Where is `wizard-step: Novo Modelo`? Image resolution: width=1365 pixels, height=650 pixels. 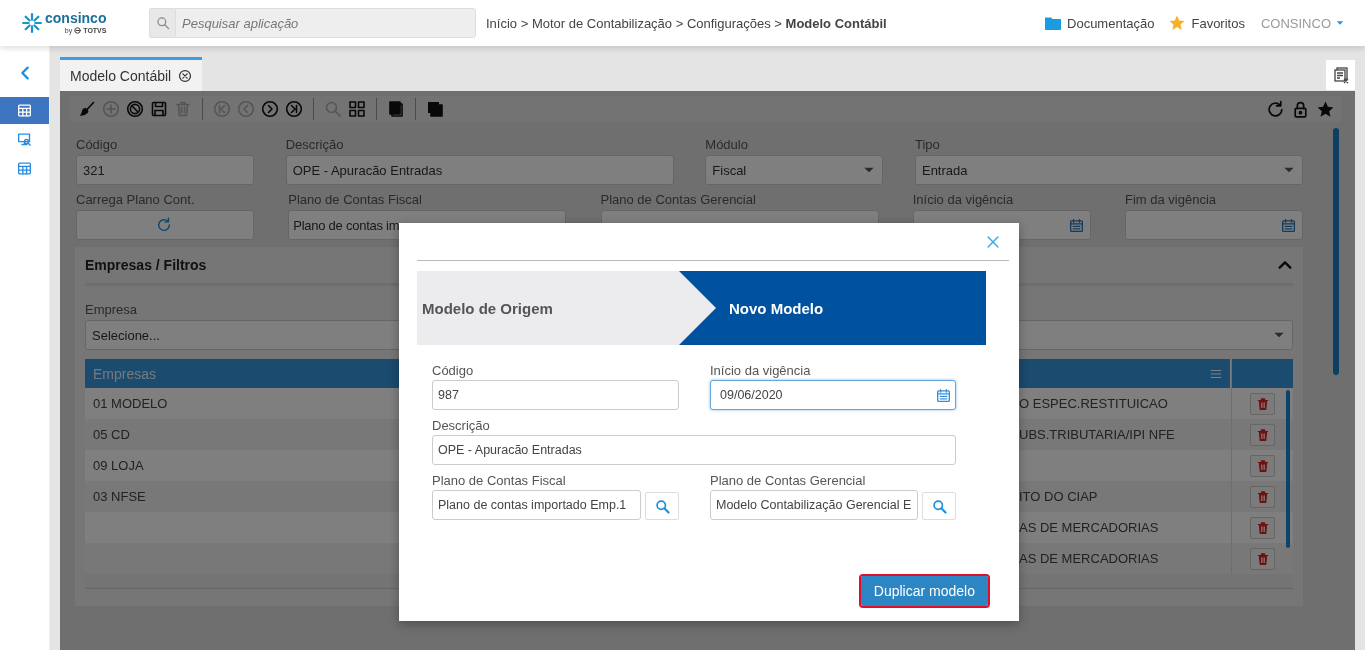 wizard-step: Novo Modelo is located at coordinates (832, 308).